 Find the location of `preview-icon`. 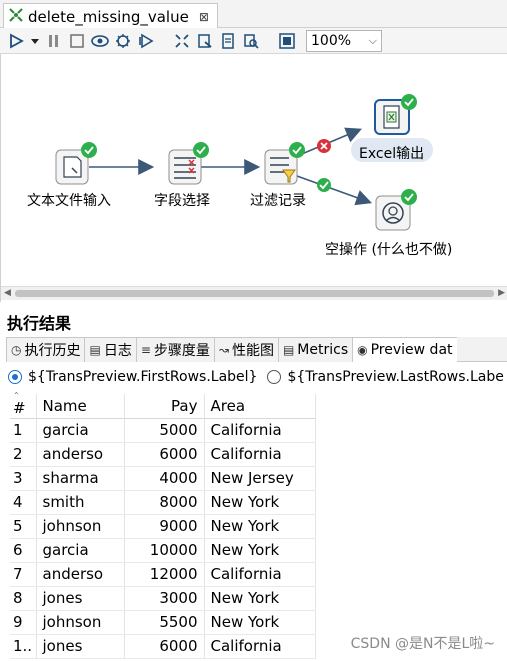

preview-icon is located at coordinates (100, 41).